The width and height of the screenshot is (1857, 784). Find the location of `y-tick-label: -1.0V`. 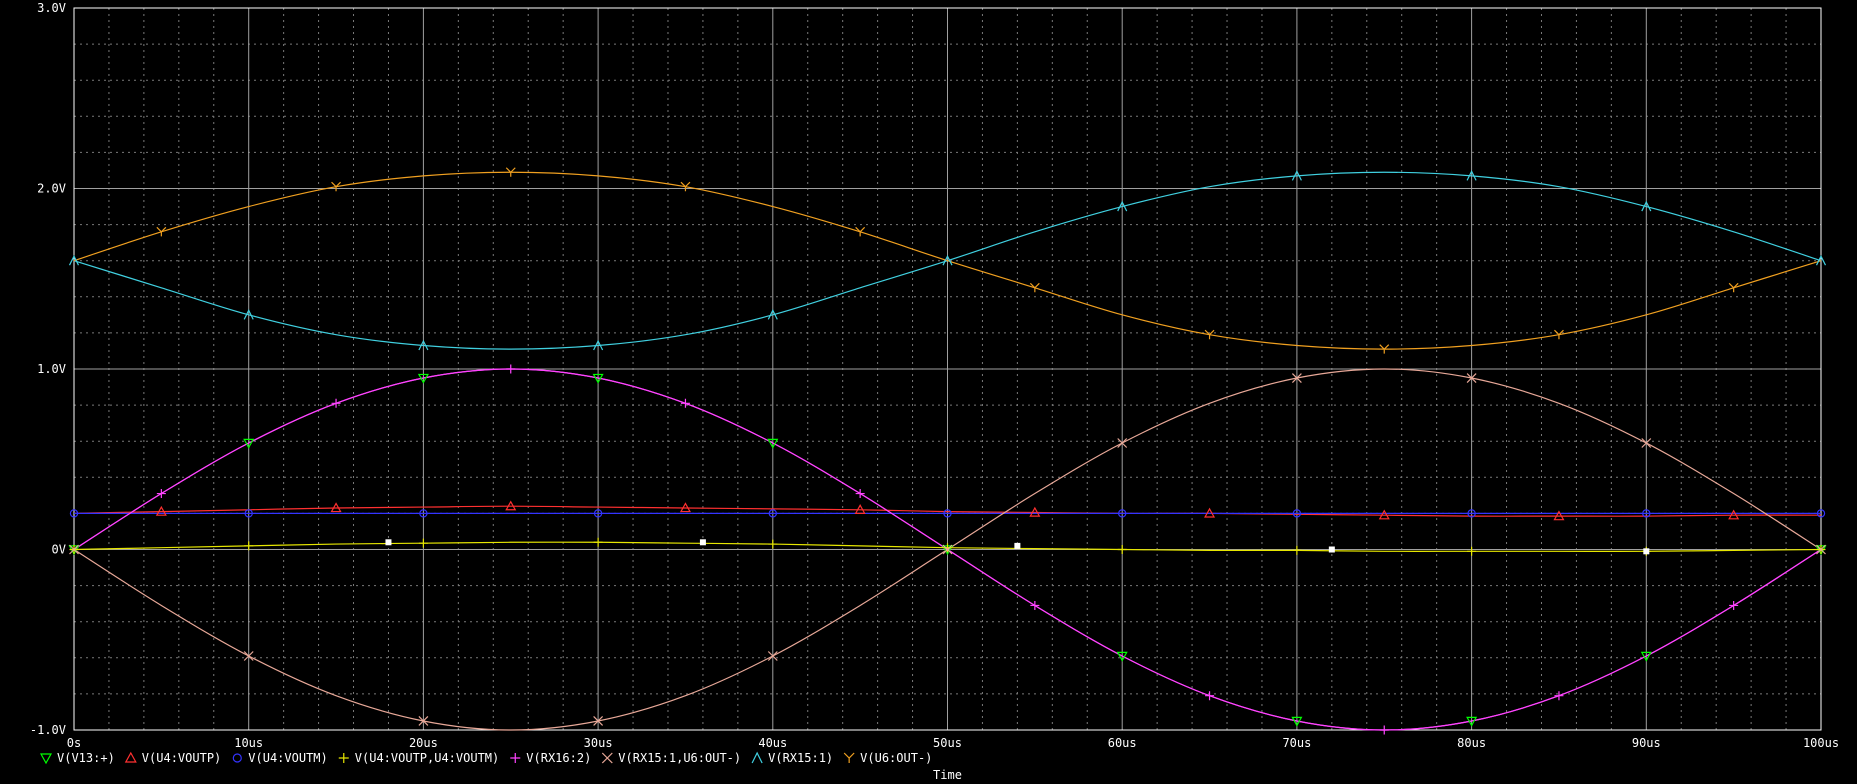

y-tick-label: -1.0V is located at coordinates (48, 730).